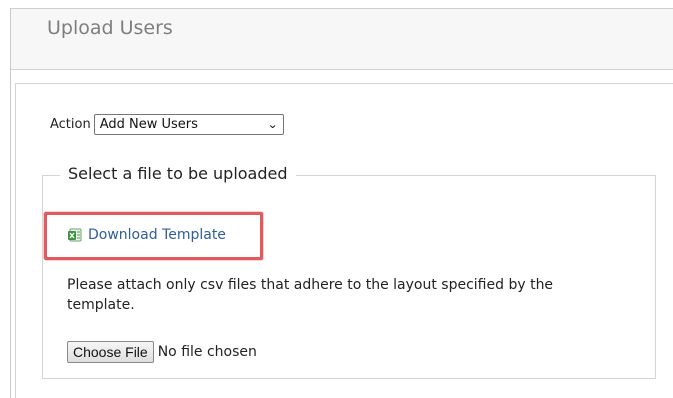 The height and width of the screenshot is (398, 673). I want to click on file-input-row: Choose File No file chosen, so click(162, 352).